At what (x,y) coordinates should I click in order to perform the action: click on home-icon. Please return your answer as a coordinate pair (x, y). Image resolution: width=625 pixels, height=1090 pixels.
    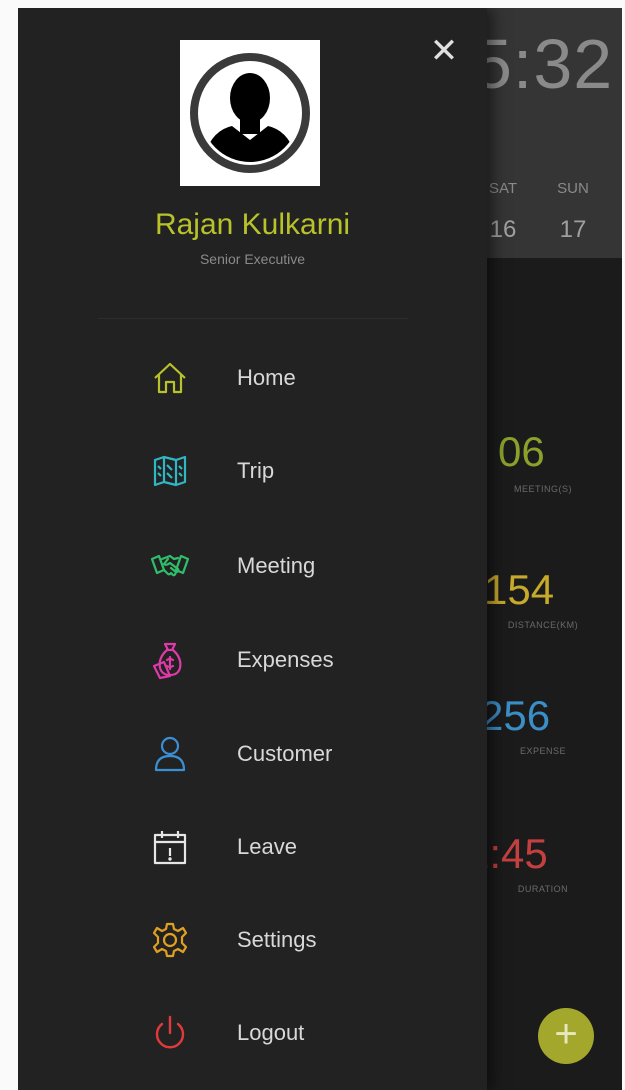
    Looking at the image, I should click on (170, 378).